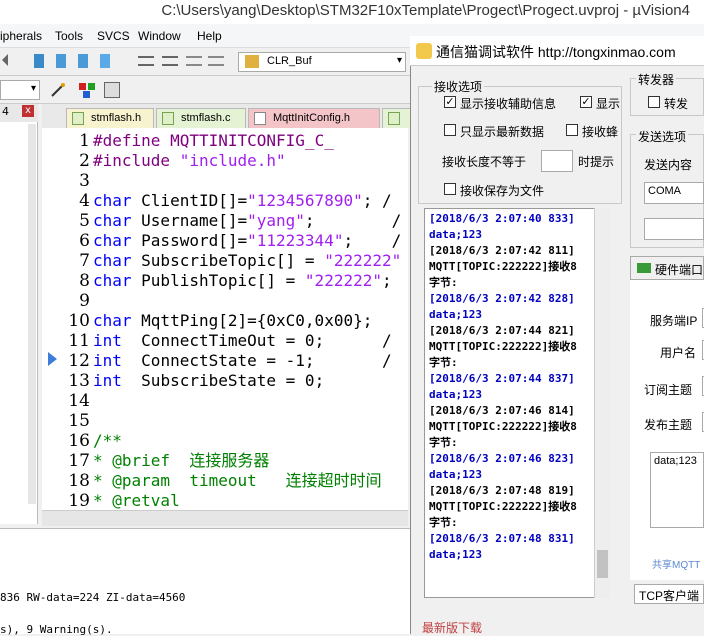 This screenshot has height=636, width=704. What do you see at coordinates (677, 490) in the screenshot?
I see `send-textarea: data;123` at bounding box center [677, 490].